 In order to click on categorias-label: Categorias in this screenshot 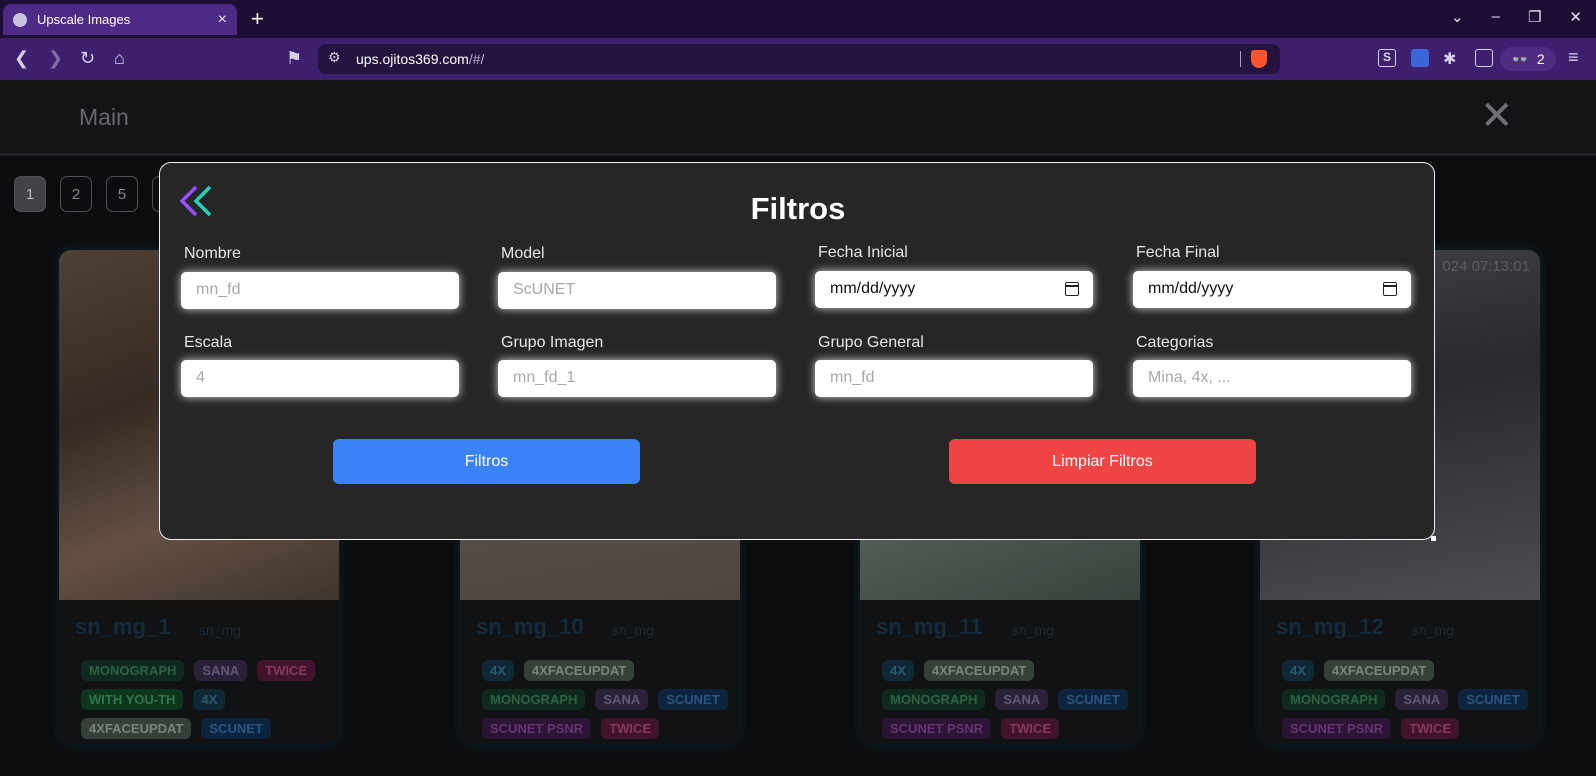, I will do `click(1175, 342)`.